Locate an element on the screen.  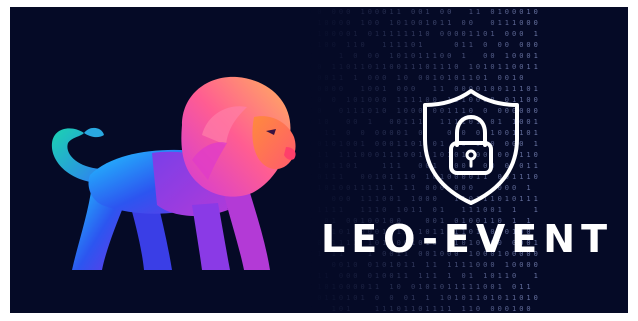
shield-lock-icon is located at coordinates (471, 147).